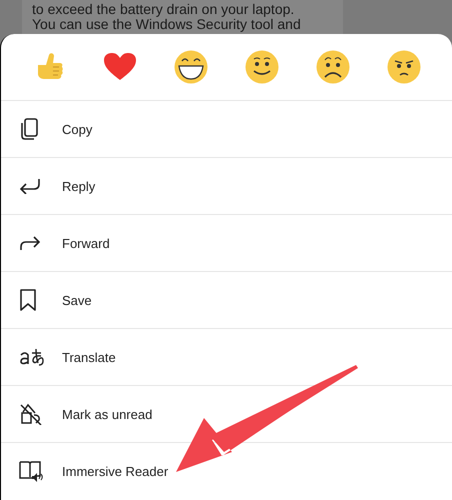  Describe the element at coordinates (333, 67) in the screenshot. I see `sad-face-icon` at that location.